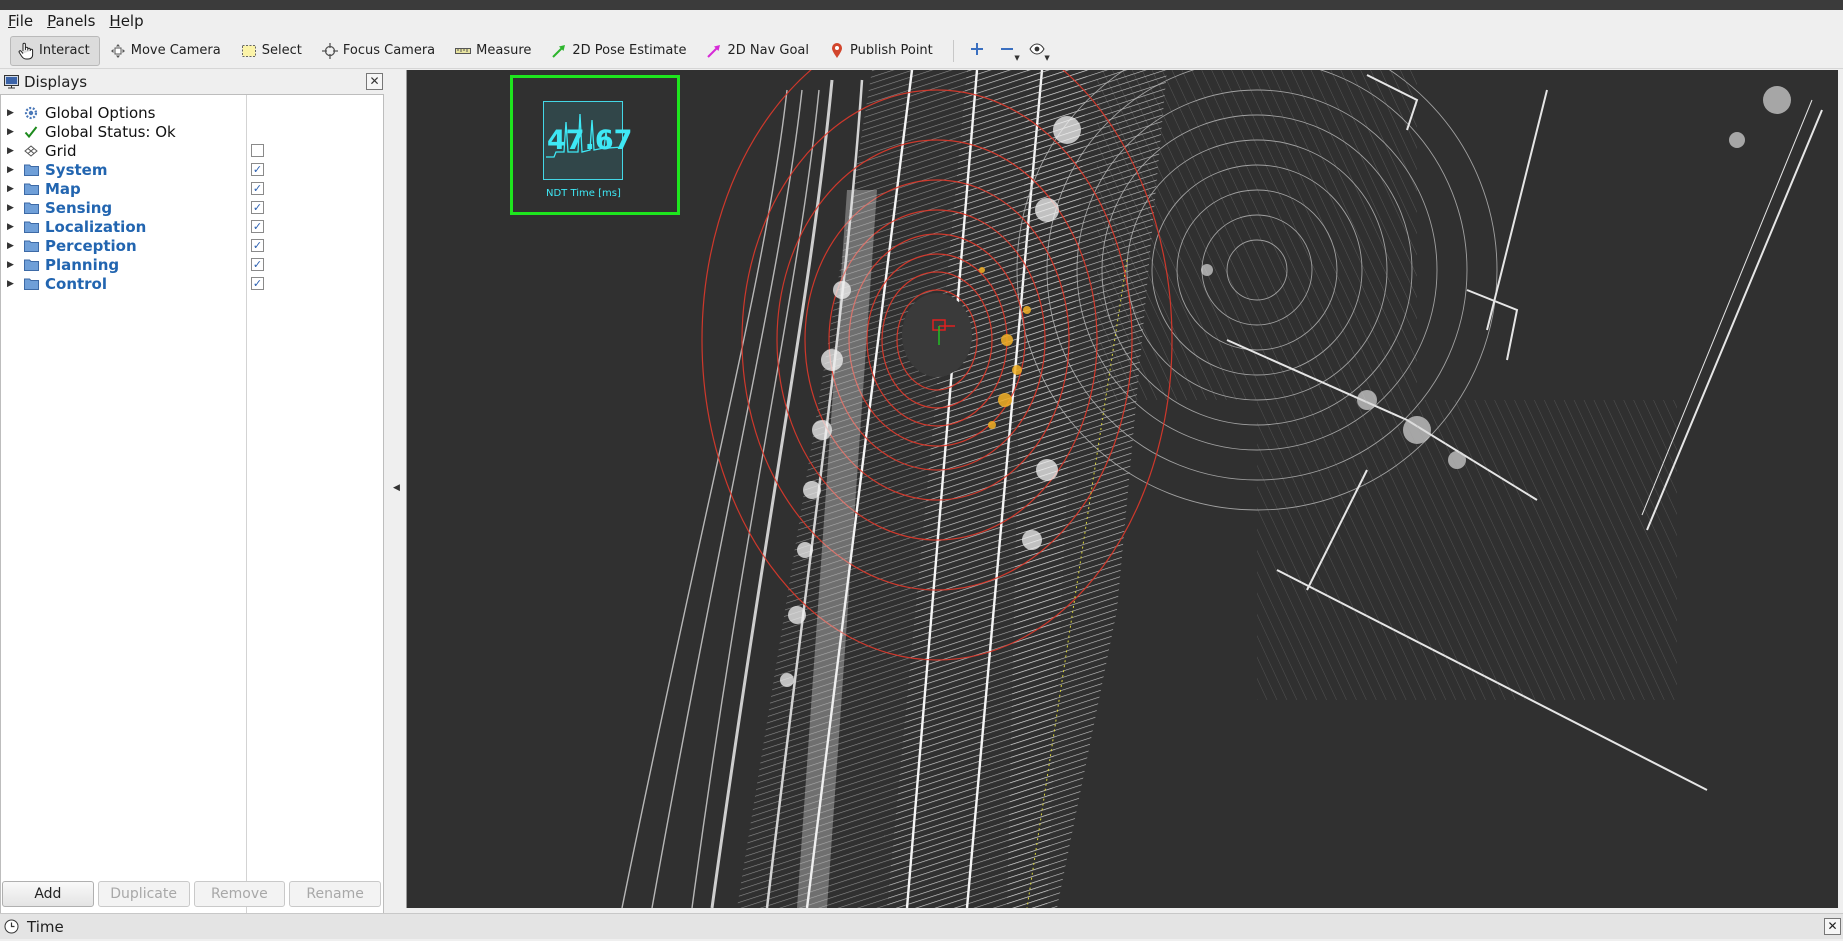 This screenshot has height=941, width=1843. What do you see at coordinates (583, 193) in the screenshot?
I see `ndt-time-caption: NDT Time [ms]` at bounding box center [583, 193].